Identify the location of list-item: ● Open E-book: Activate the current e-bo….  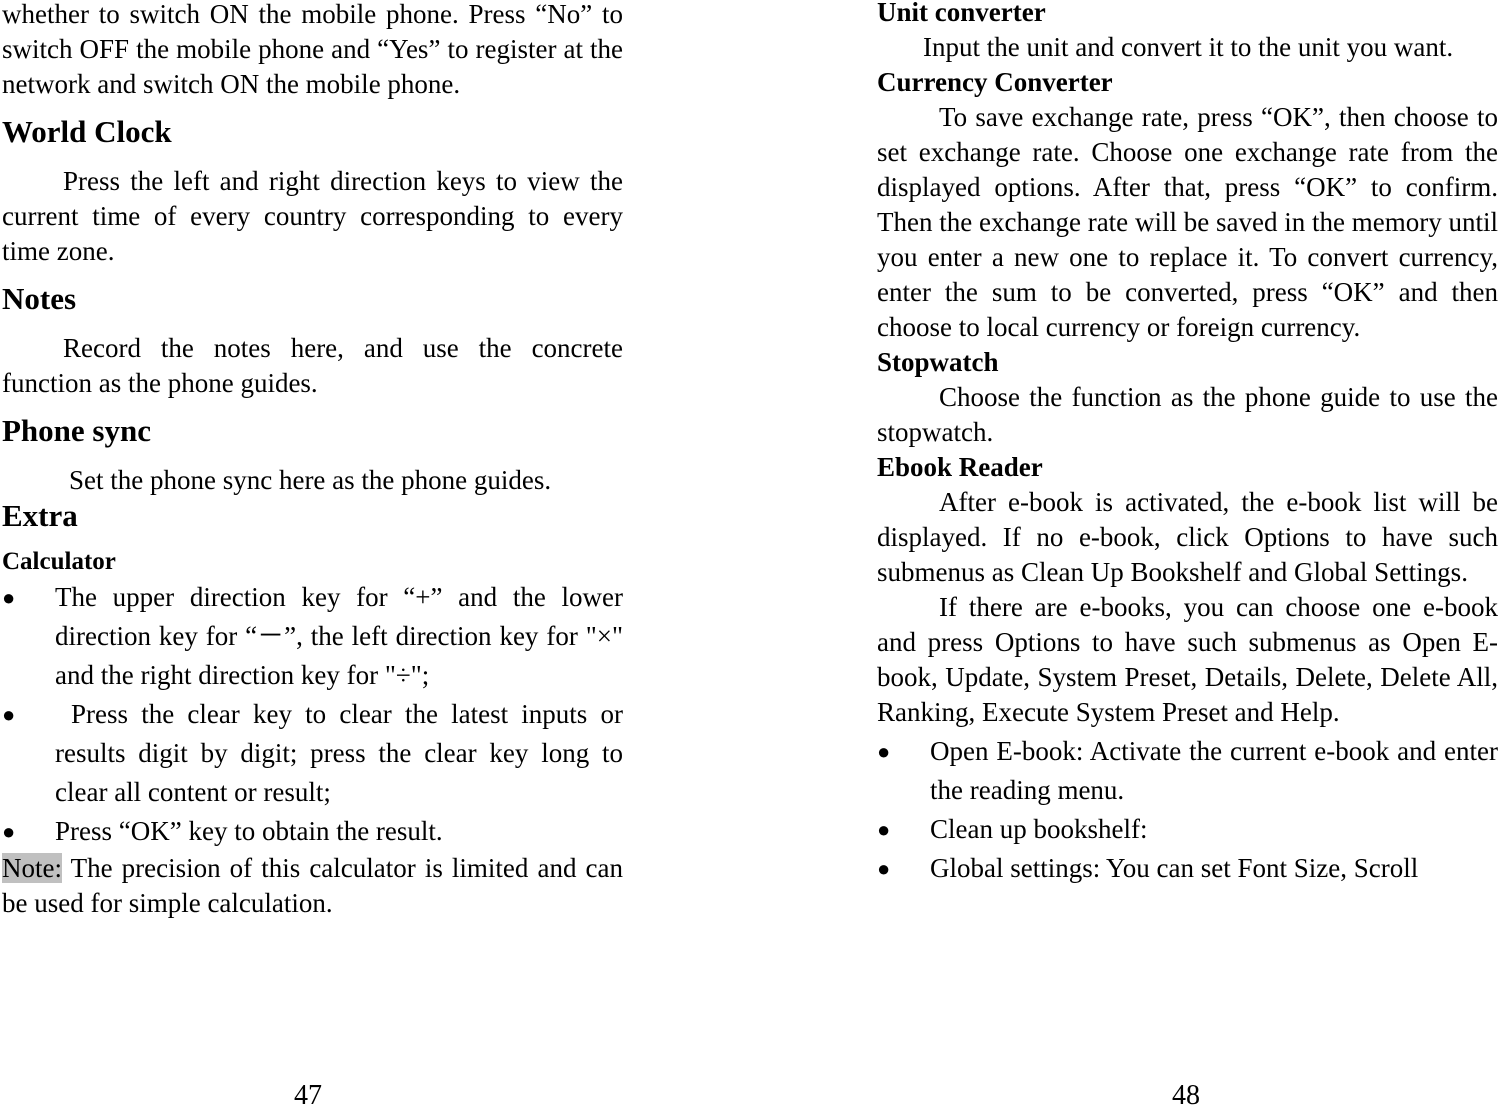
(1187, 771).